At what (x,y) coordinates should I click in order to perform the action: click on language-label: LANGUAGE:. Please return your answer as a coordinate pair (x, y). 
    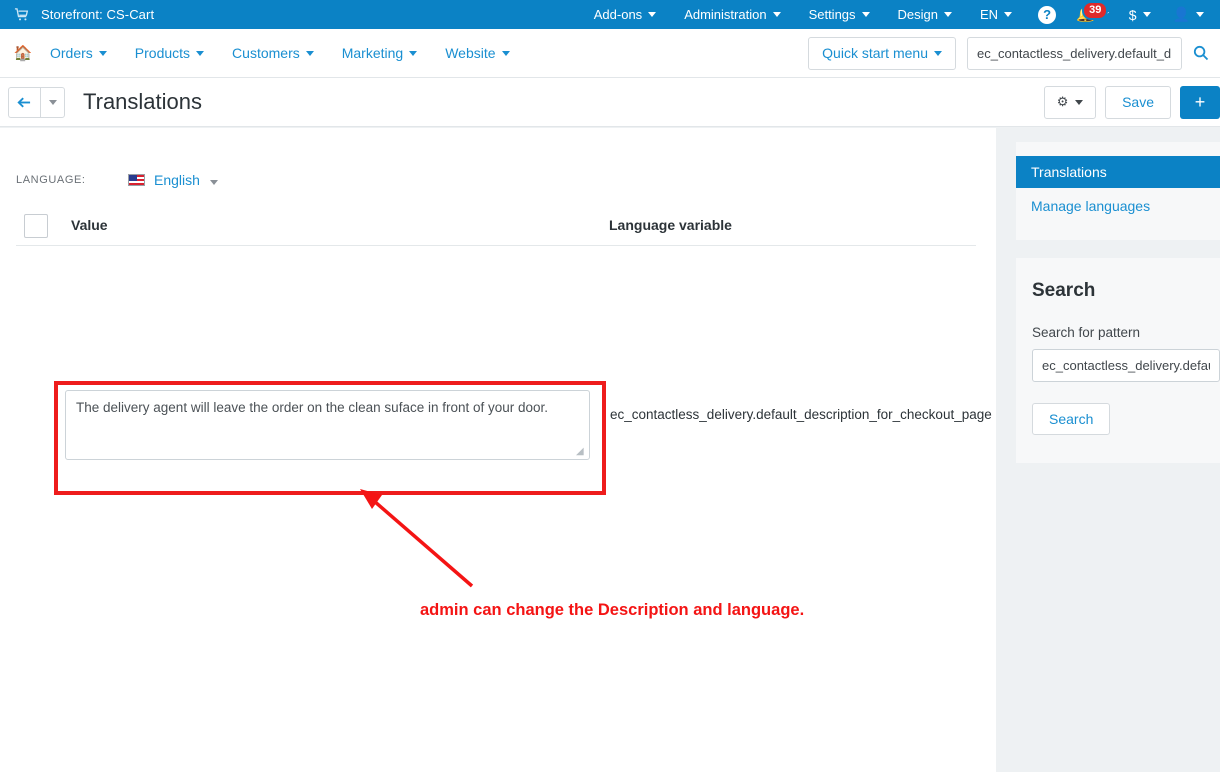
    Looking at the image, I should click on (51, 180).